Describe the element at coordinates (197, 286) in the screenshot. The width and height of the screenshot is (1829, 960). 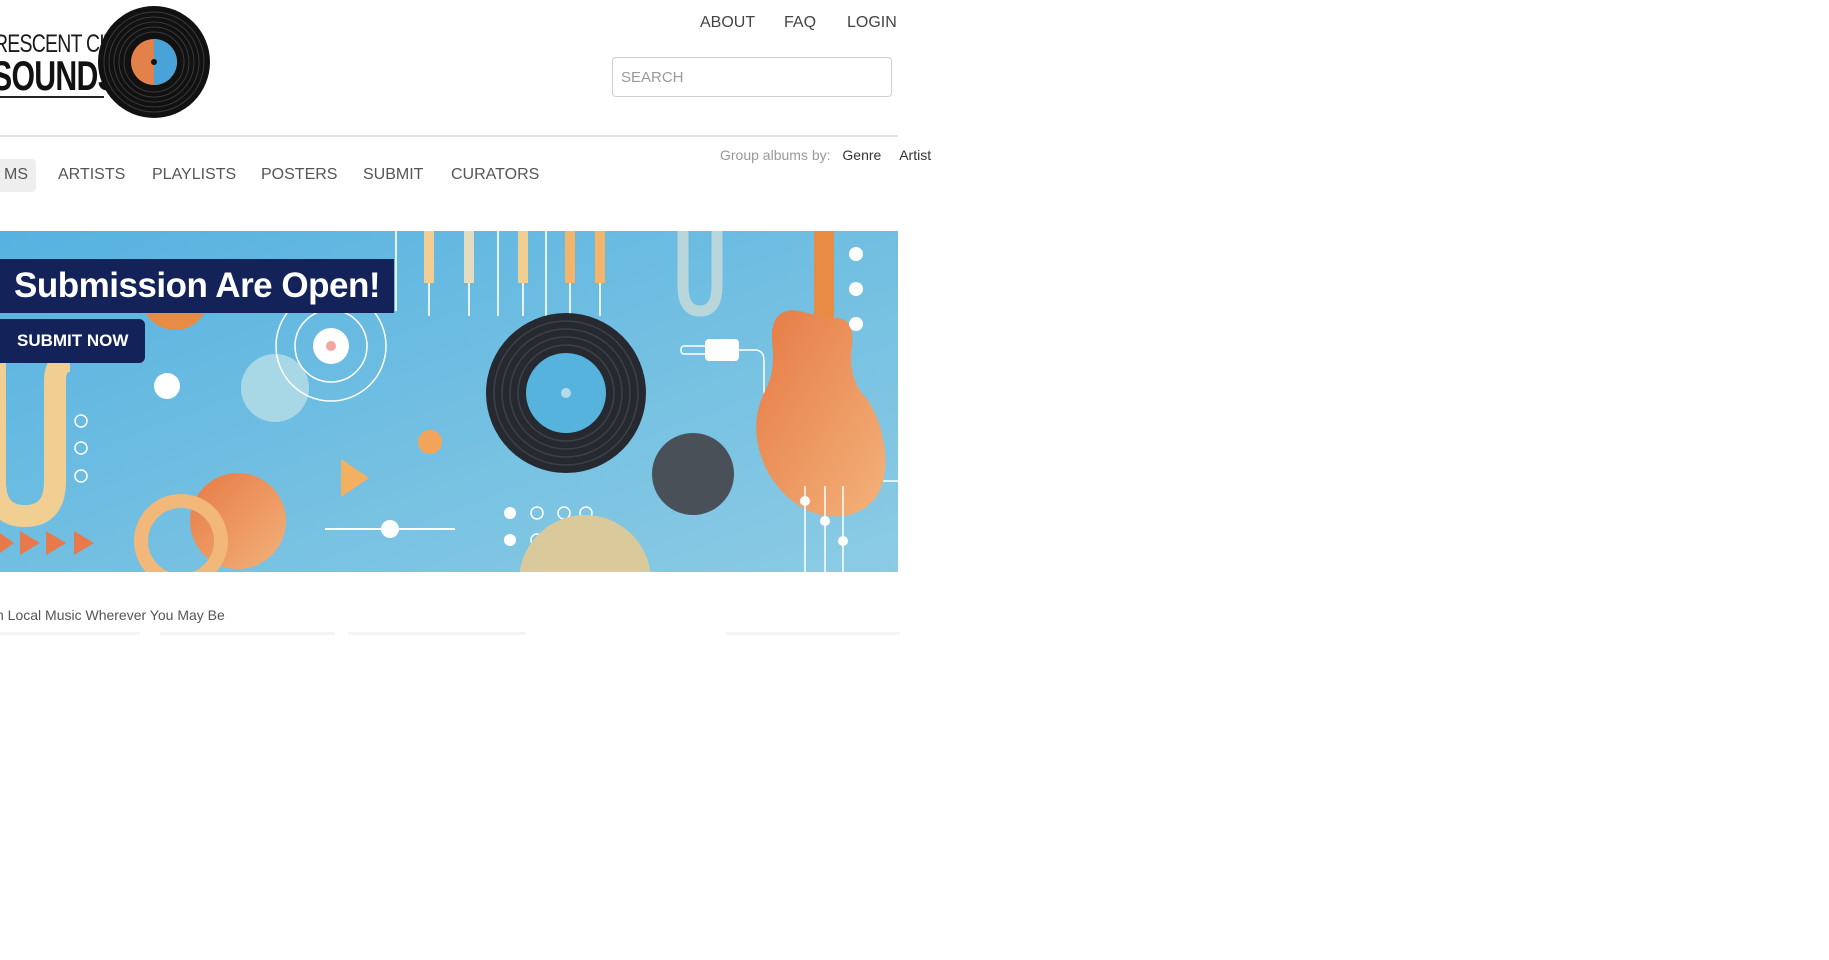
I see `banner-title: Submission Are Open!` at that location.